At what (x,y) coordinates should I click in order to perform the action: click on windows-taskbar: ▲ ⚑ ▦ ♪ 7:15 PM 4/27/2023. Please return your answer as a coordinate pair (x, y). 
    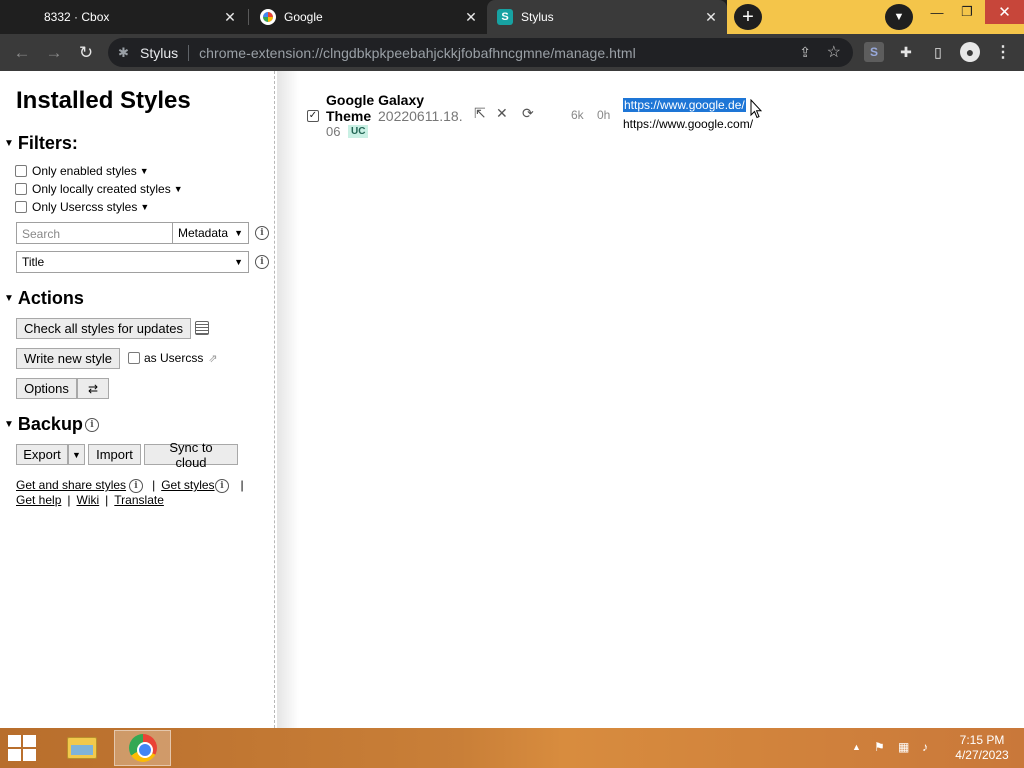
    Looking at the image, I should click on (512, 748).